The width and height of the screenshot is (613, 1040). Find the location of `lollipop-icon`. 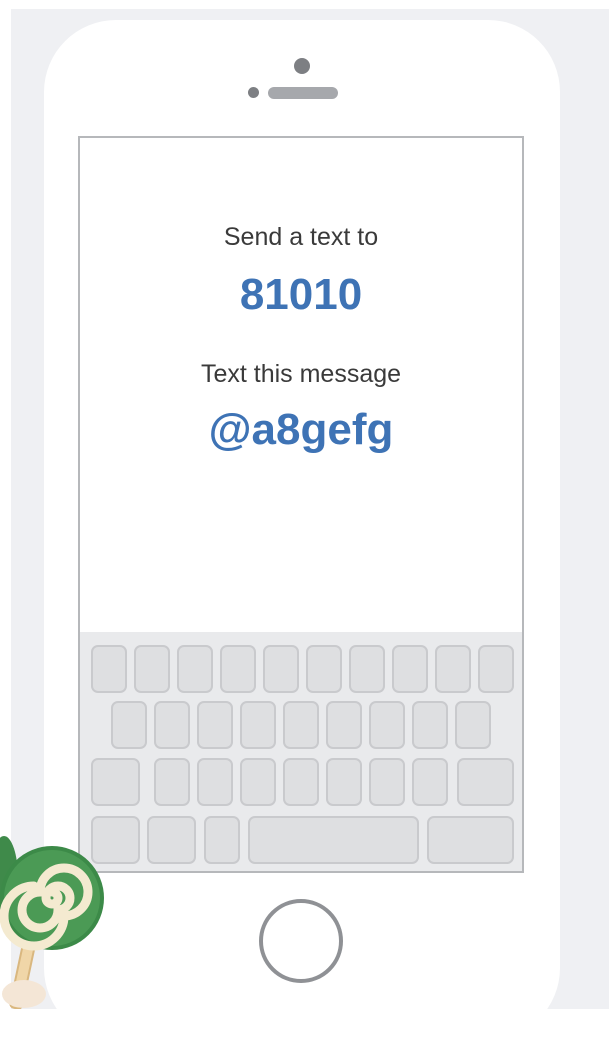

lollipop-icon is located at coordinates (52, 922).